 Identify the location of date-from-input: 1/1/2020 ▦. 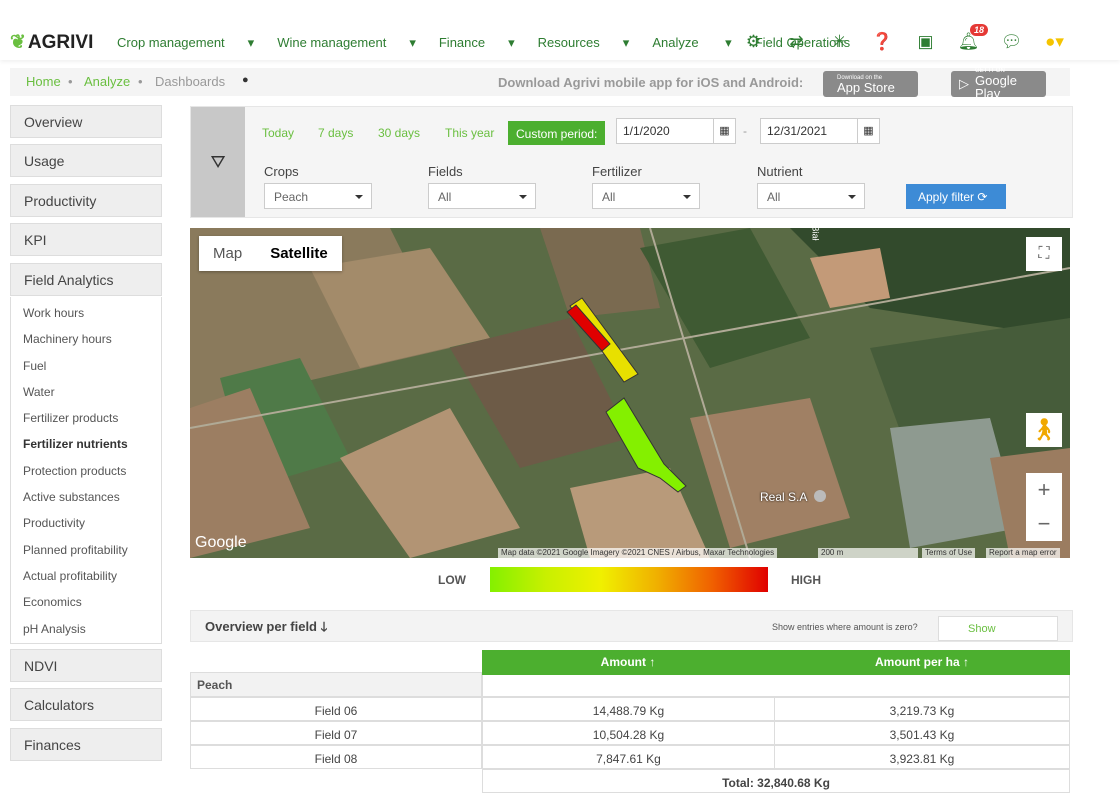
(676, 131).